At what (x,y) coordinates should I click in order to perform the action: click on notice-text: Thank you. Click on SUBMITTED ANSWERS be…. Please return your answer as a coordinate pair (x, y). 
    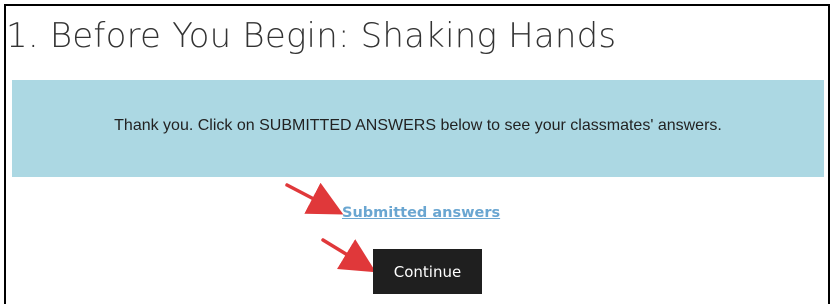
    Looking at the image, I should click on (418, 125).